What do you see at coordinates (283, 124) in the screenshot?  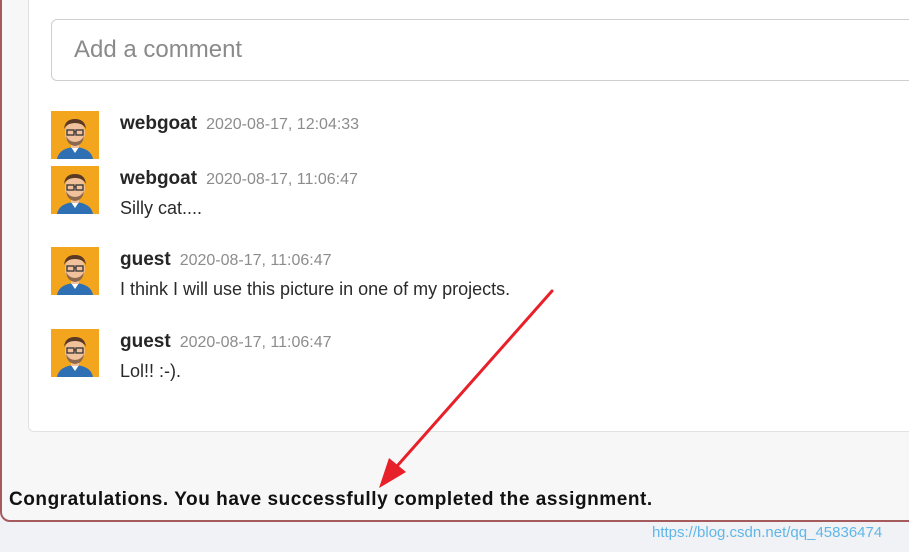 I see `comment-timestamp: 2020-08-17, 12:04:33` at bounding box center [283, 124].